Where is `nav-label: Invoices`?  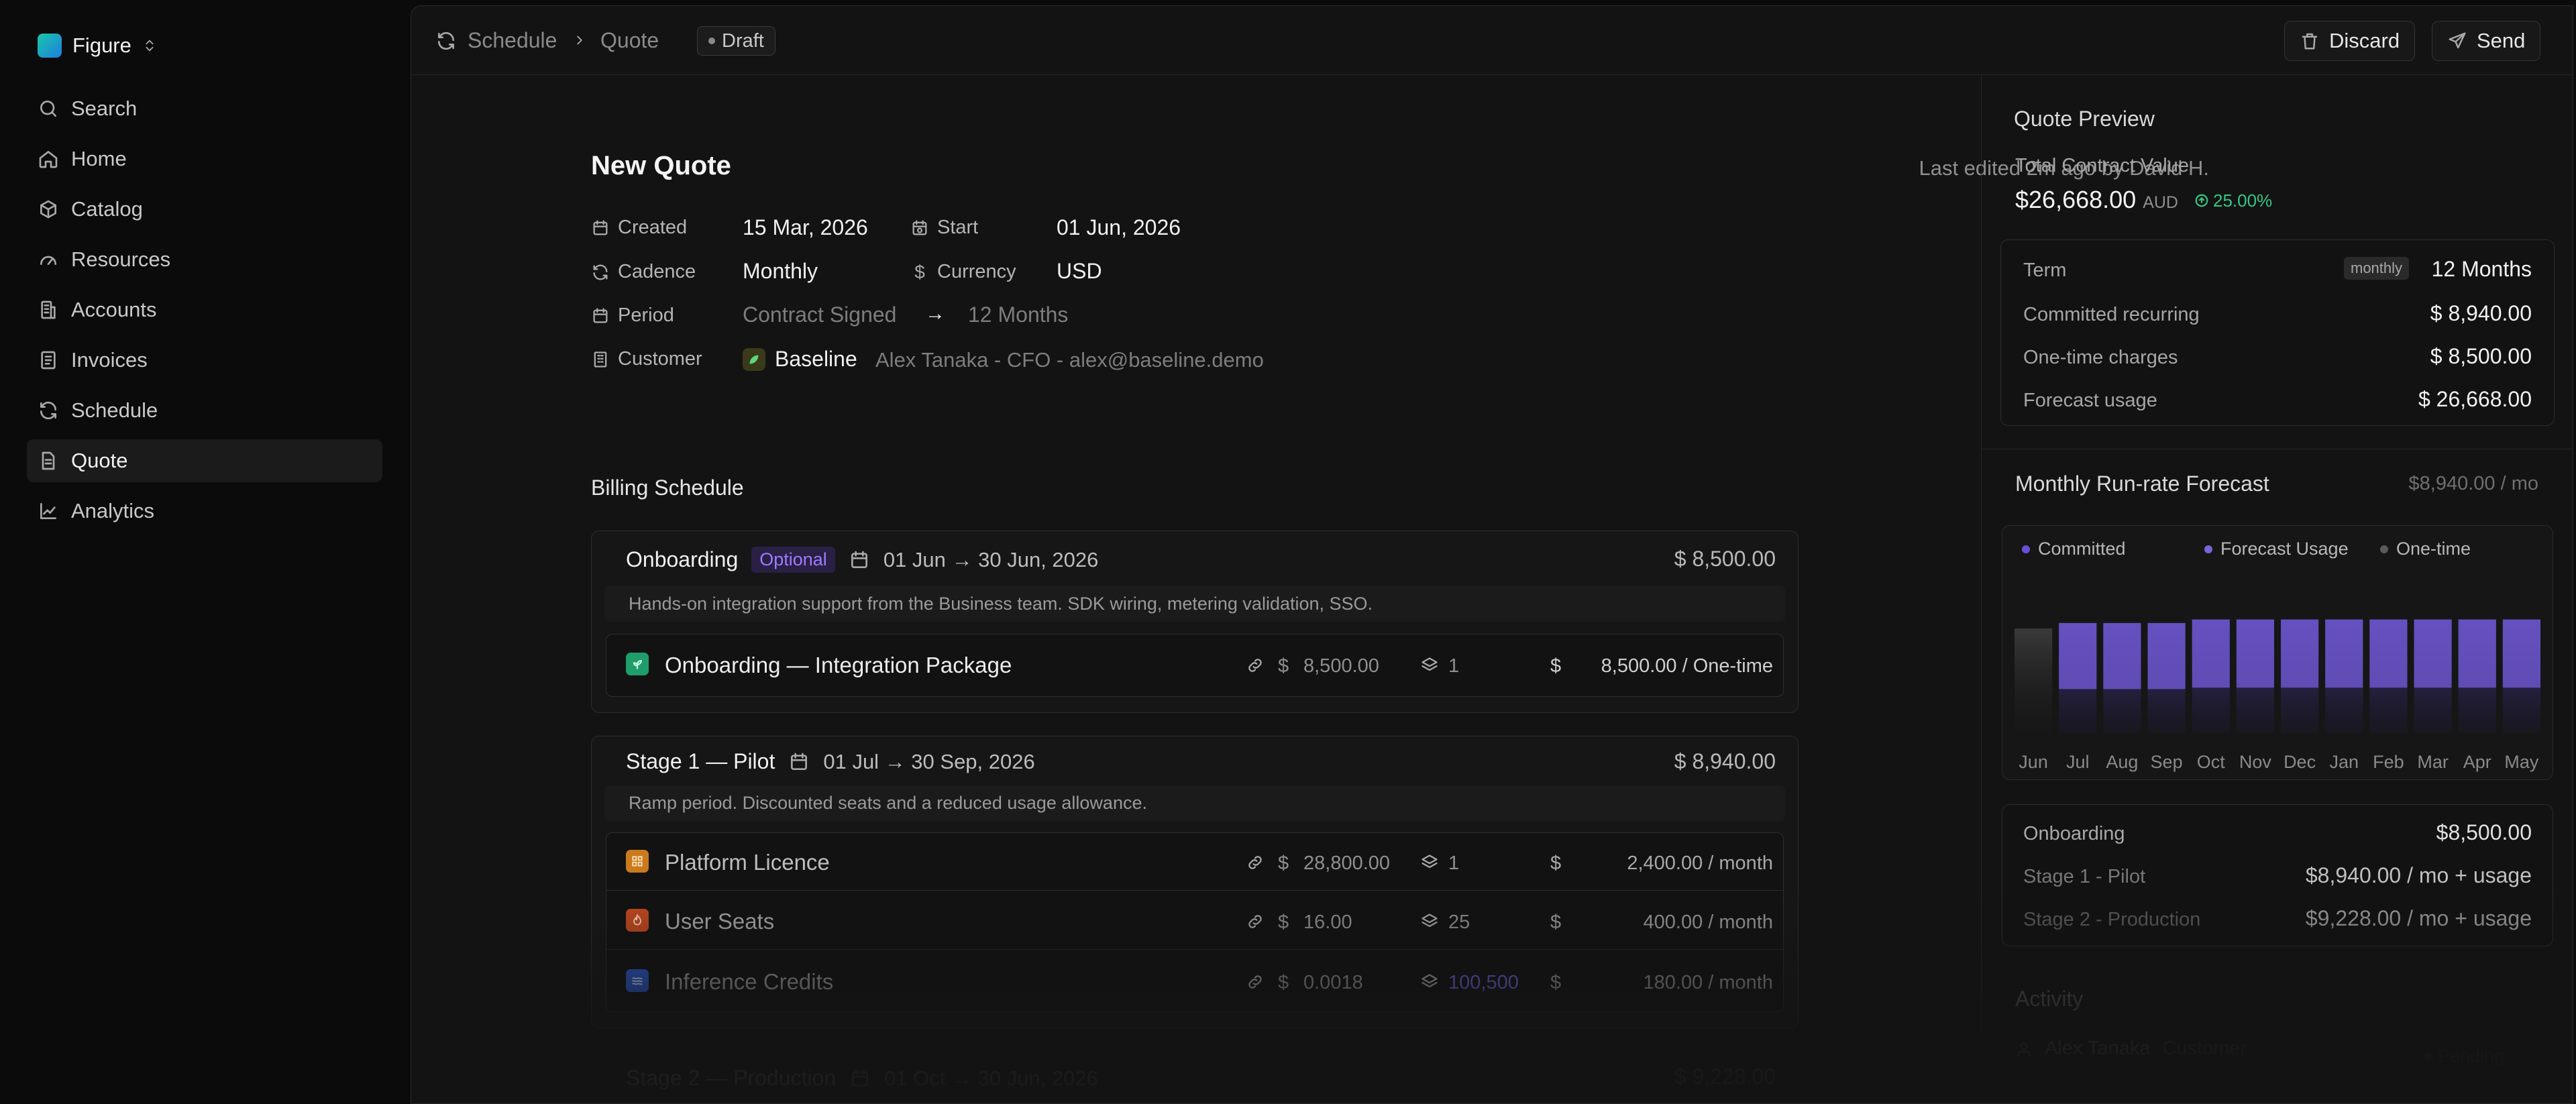 nav-label: Invoices is located at coordinates (109, 360).